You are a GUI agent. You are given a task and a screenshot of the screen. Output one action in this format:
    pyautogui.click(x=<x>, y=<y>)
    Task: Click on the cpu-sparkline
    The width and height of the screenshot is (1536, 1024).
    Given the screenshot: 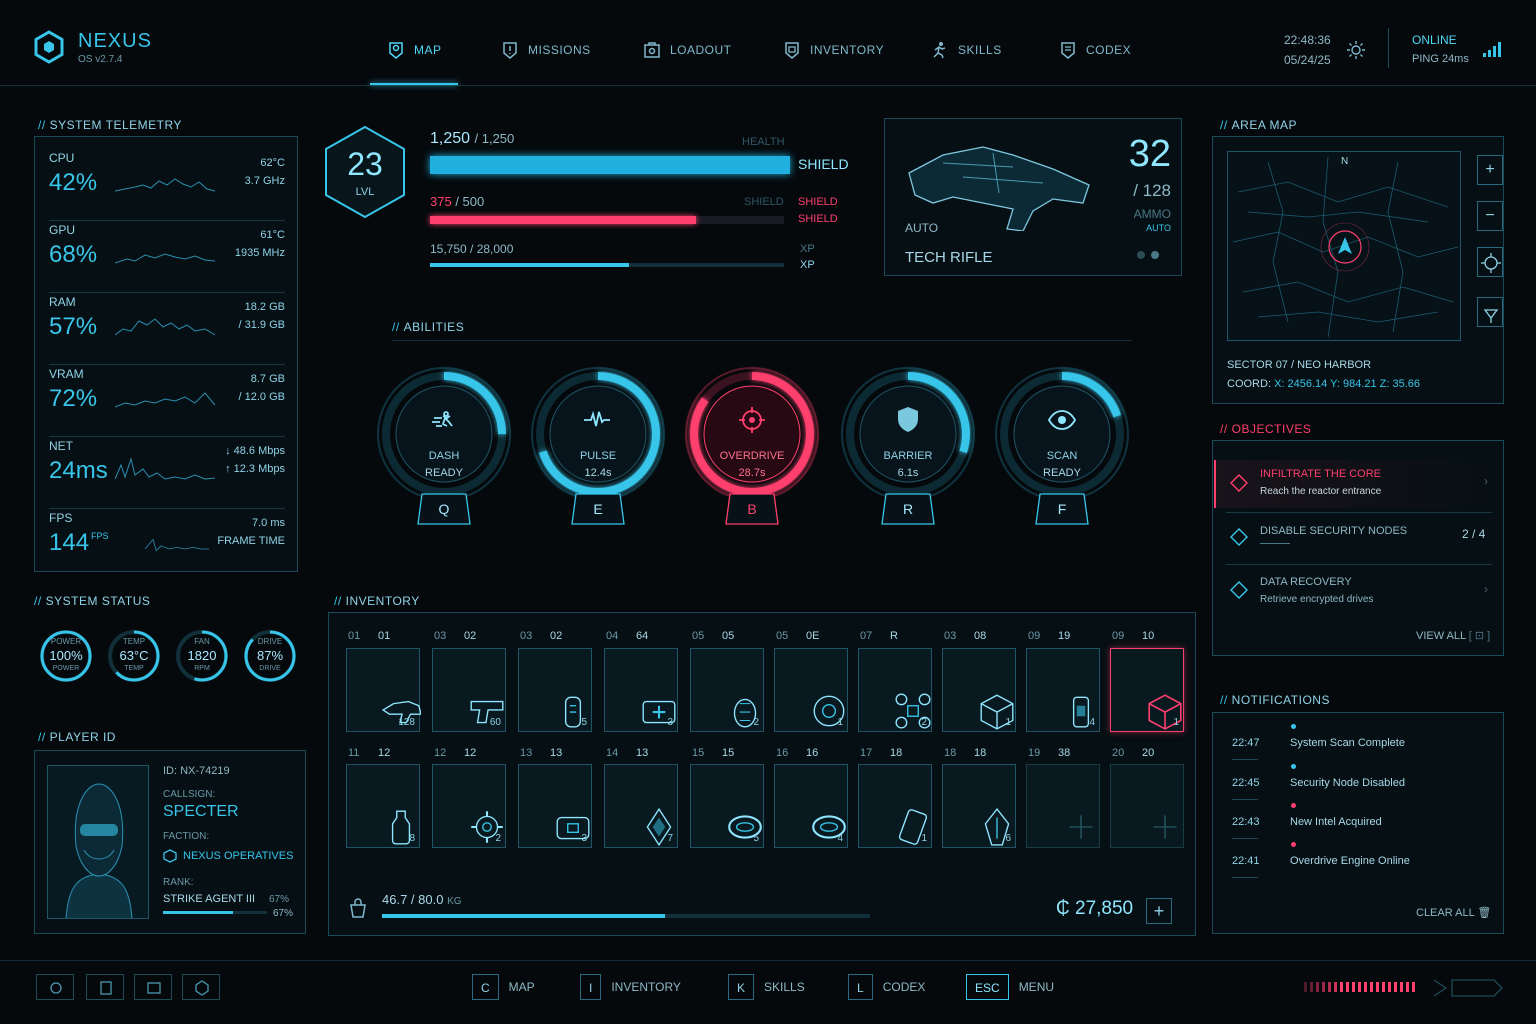 What is the action you would take?
    pyautogui.click(x=165, y=185)
    